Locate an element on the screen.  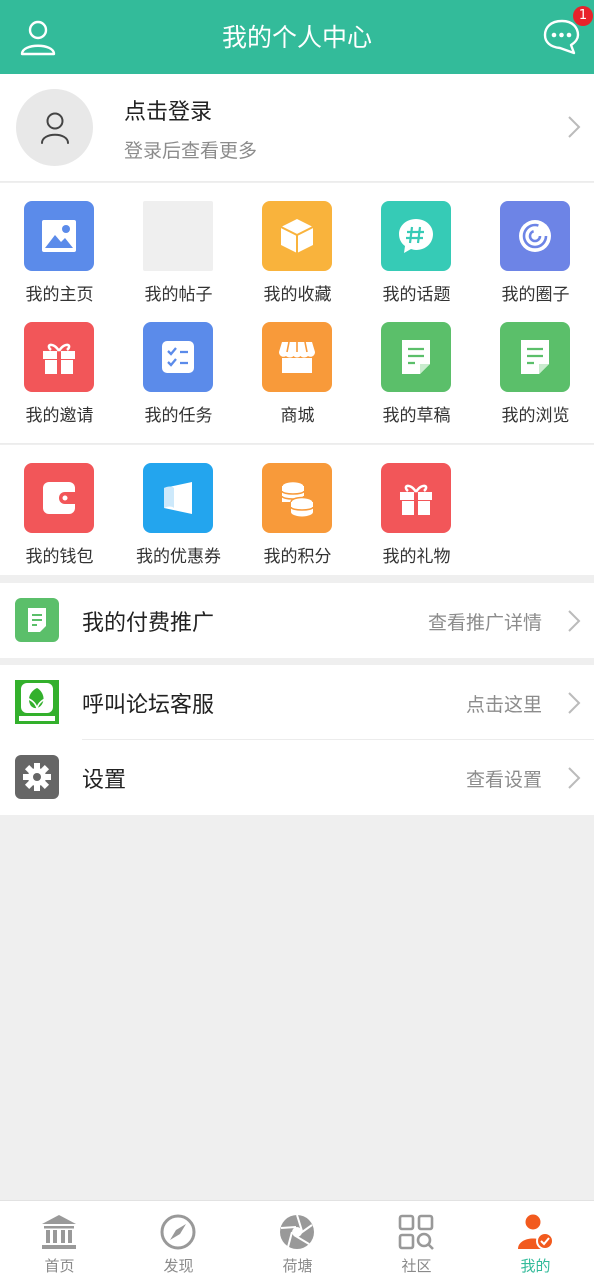
bottom-tab-bar: 首页 发现 荷塘 社区 我的 is located at coordinates (297, 1240).